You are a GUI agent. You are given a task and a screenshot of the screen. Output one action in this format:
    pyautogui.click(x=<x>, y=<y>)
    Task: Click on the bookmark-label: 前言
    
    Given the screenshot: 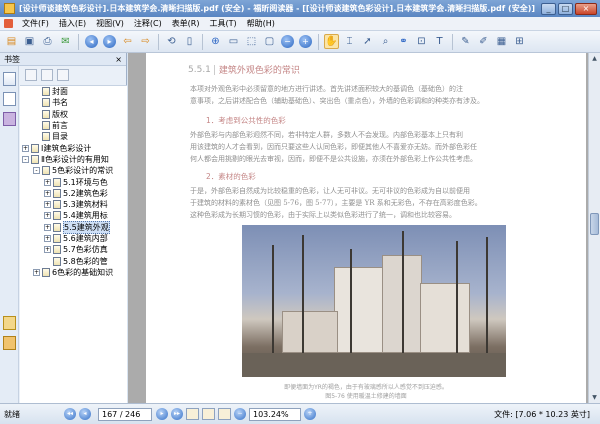 What is the action you would take?
    pyautogui.click(x=60, y=126)
    